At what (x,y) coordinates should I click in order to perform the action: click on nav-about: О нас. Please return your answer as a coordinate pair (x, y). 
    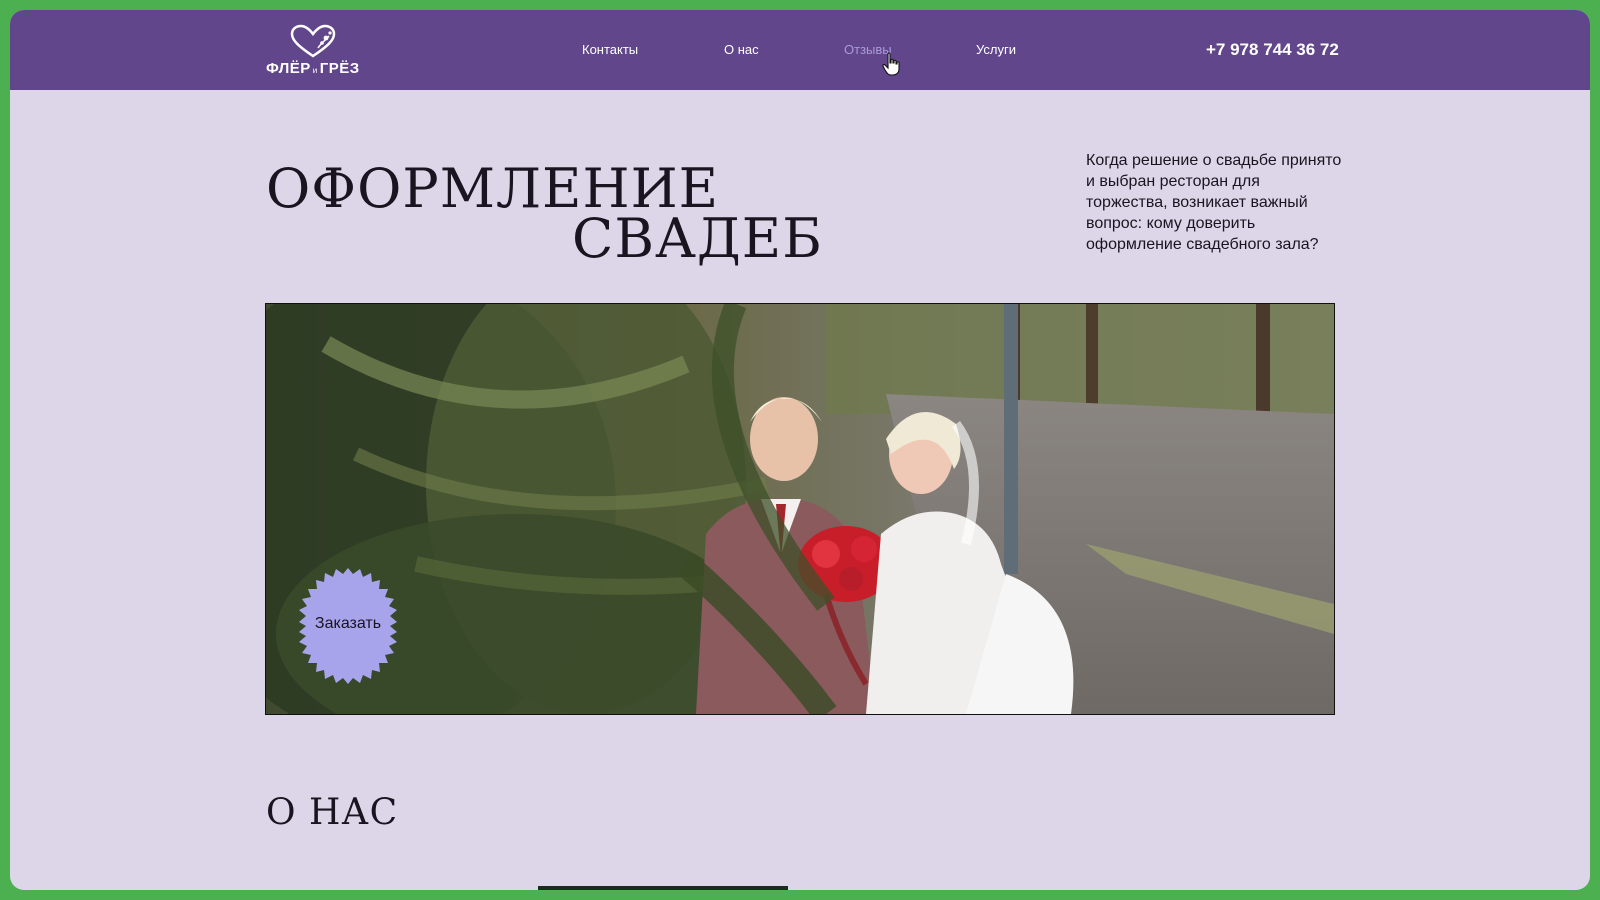
    Looking at the image, I should click on (741, 49).